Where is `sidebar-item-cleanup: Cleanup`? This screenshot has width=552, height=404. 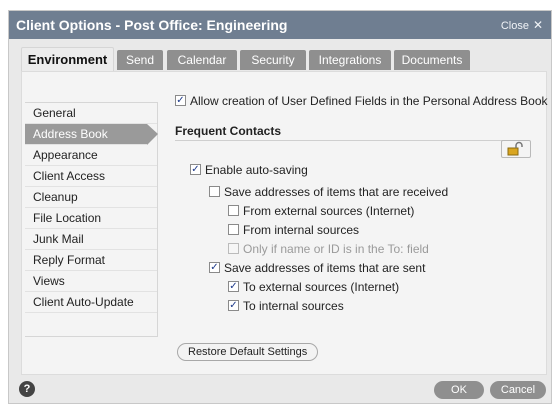 sidebar-item-cleanup: Cleanup is located at coordinates (91, 197).